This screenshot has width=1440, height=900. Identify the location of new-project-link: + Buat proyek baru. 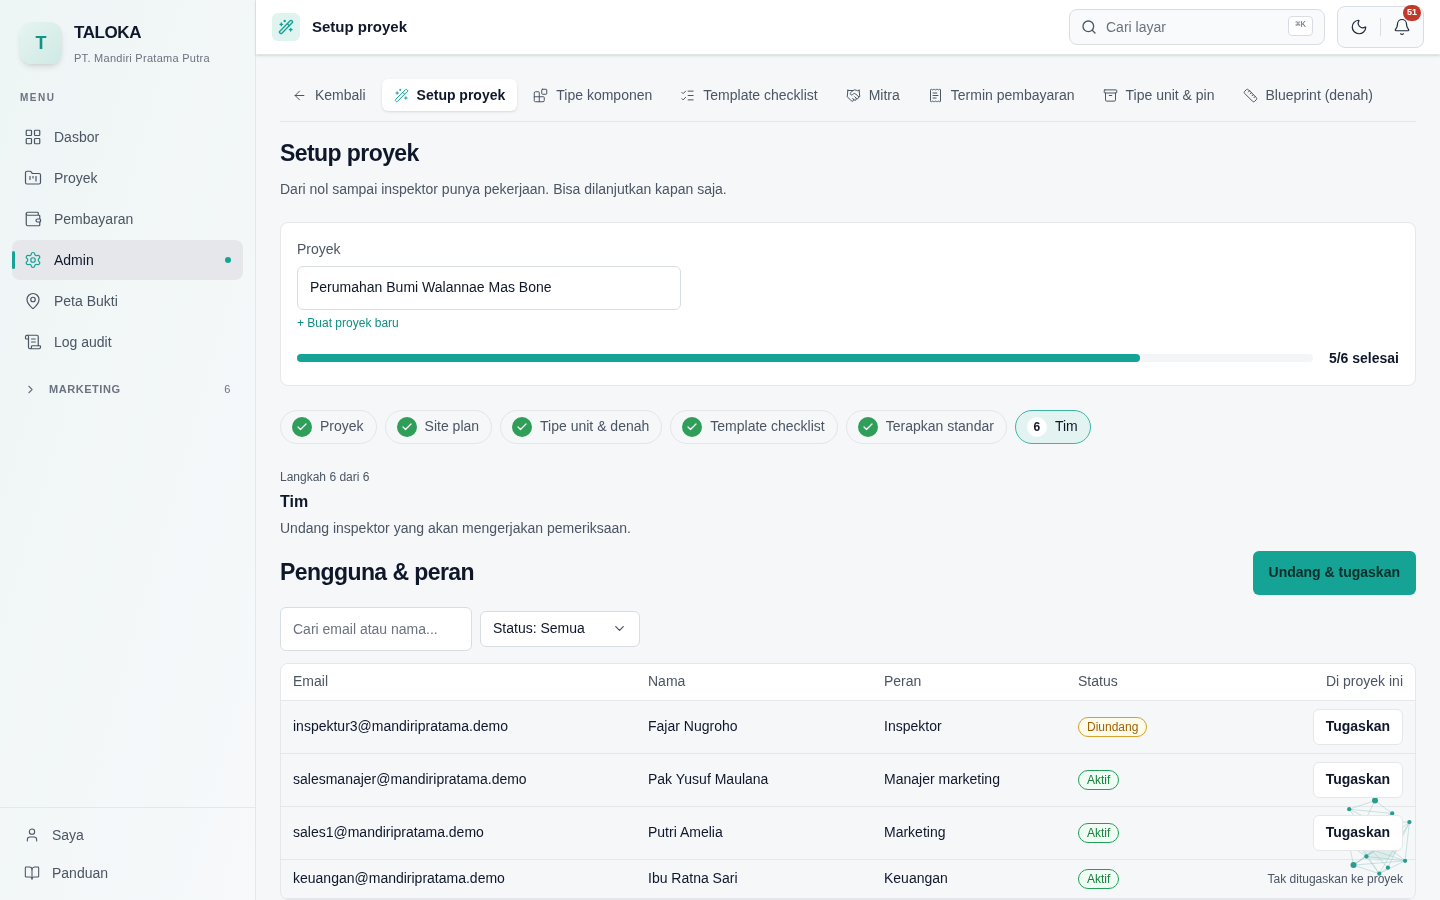
(348, 322).